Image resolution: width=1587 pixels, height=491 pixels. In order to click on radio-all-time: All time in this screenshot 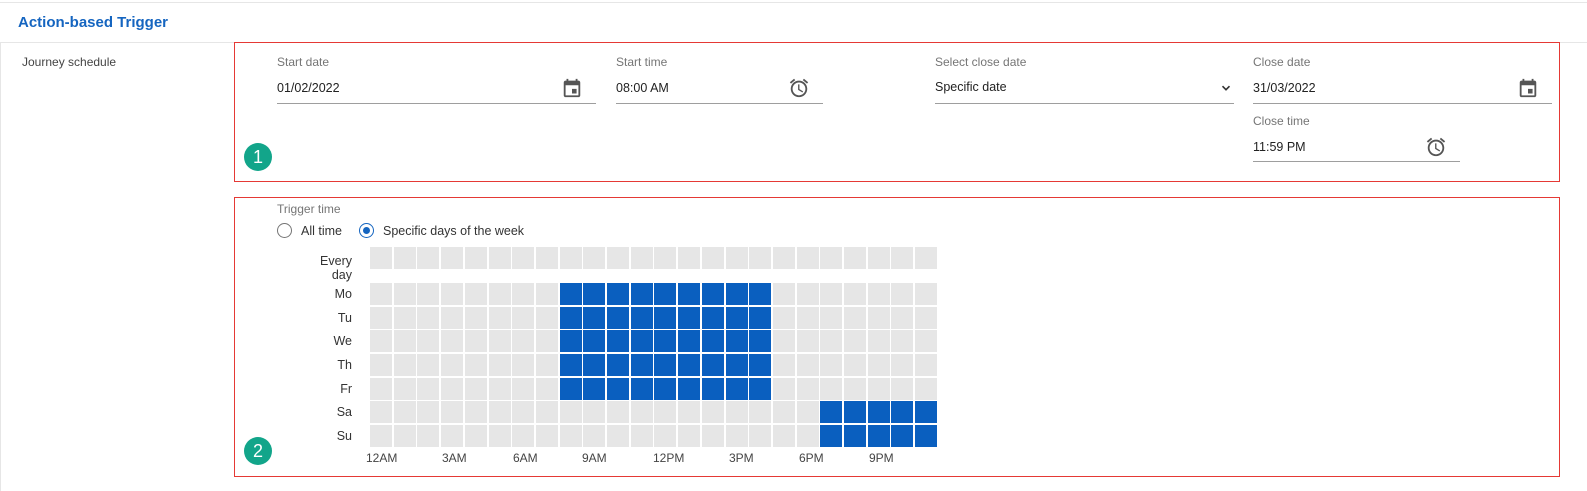, I will do `click(309, 230)`.